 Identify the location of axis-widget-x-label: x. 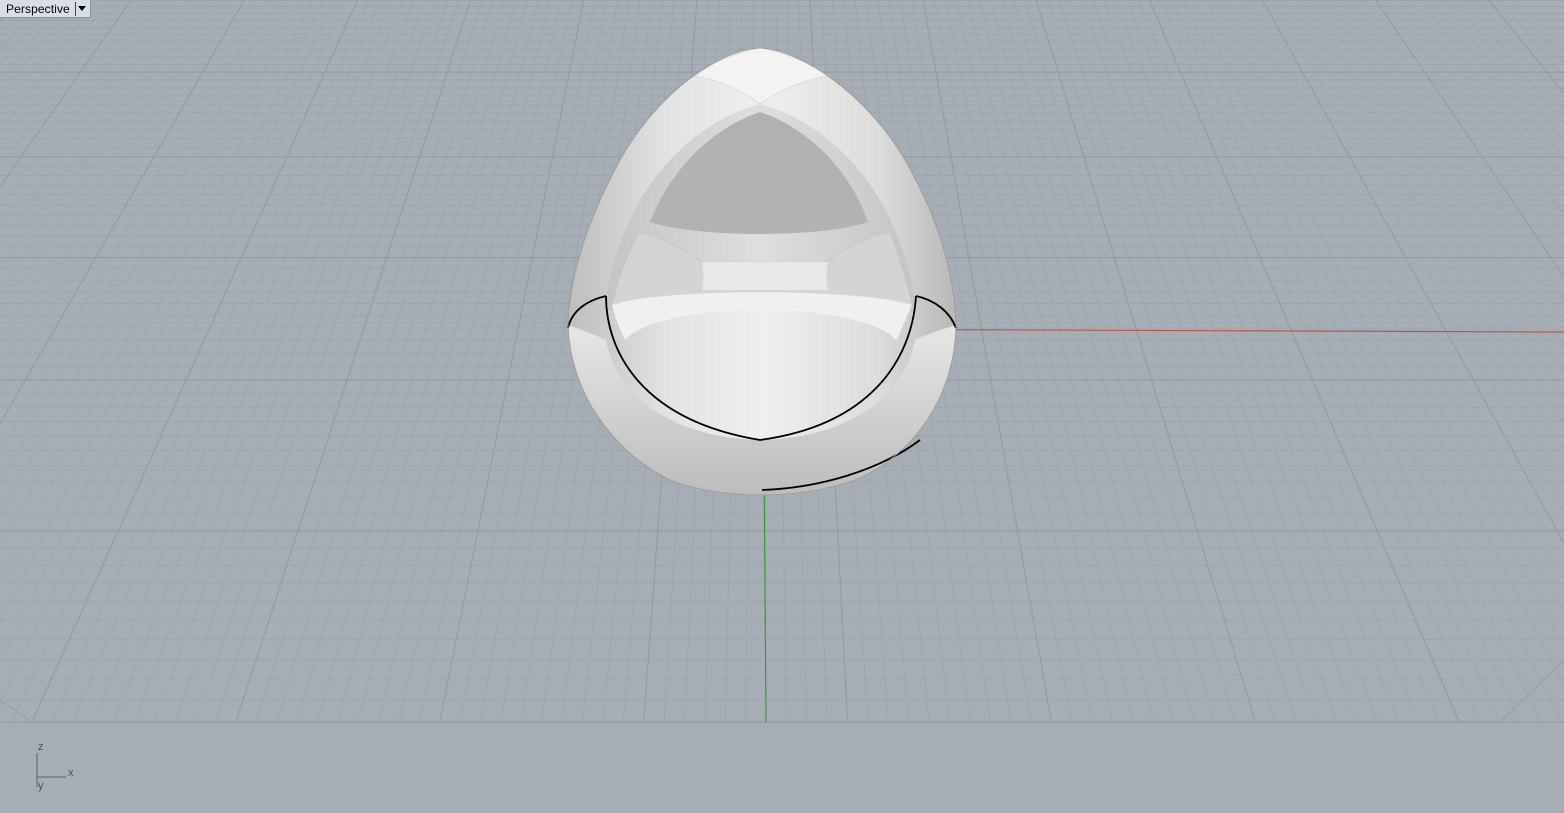
(71, 773).